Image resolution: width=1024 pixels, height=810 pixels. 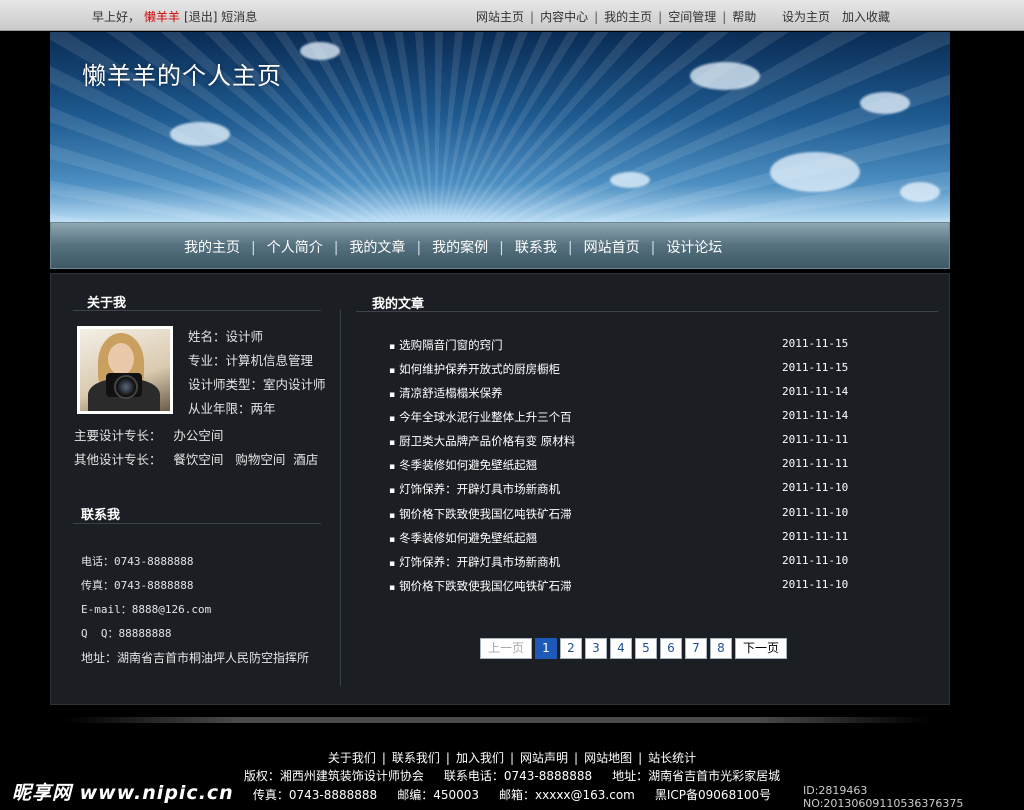 I want to click on footer-postcode: 邮编：450003, so click(x=438, y=795).